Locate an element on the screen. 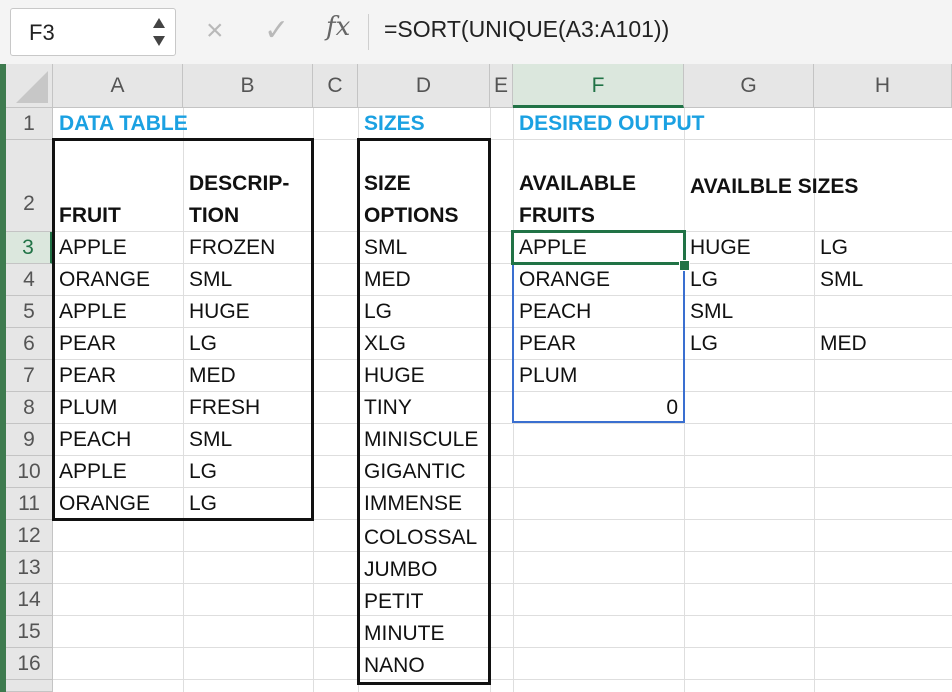 This screenshot has width=952, height=692. heading-sizes: SIZES is located at coordinates (391, 124).